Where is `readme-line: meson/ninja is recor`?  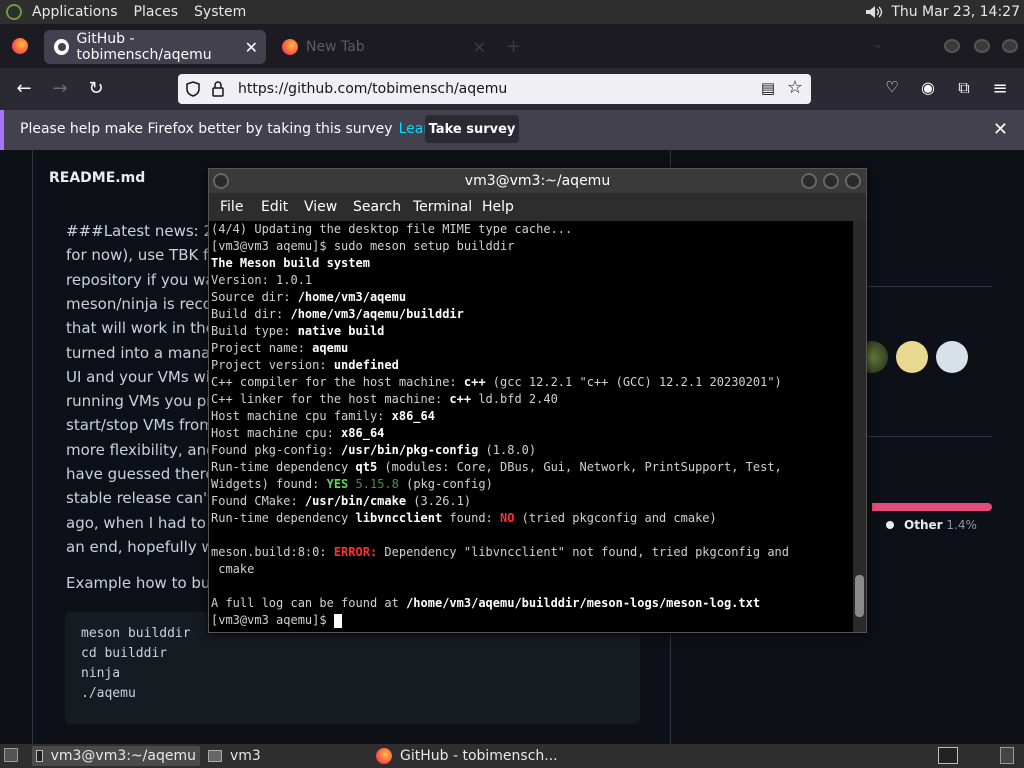
readme-line: meson/ninja is recor is located at coordinates (142, 303).